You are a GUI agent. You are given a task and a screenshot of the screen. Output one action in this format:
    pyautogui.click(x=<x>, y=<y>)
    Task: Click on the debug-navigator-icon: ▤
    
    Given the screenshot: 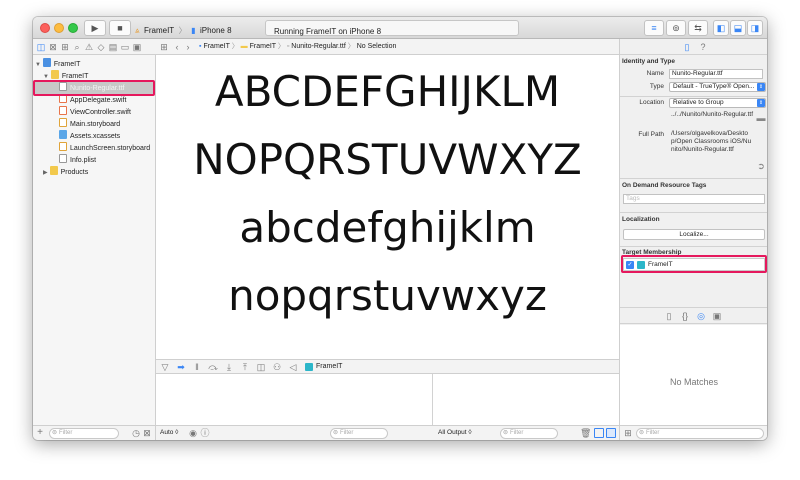 What is the action you would take?
    pyautogui.click(x=113, y=47)
    